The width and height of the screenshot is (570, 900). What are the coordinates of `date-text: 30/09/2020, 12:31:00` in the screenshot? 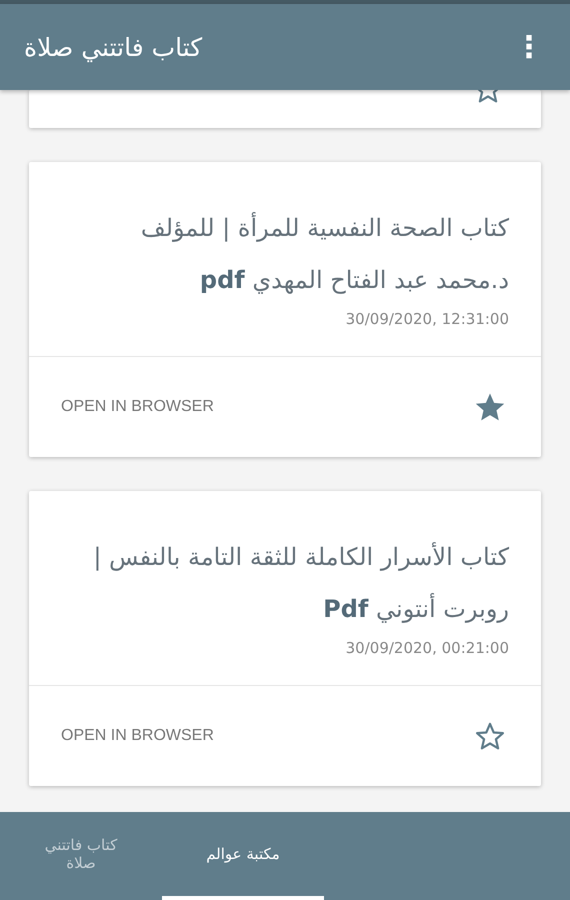 It's located at (426, 319).